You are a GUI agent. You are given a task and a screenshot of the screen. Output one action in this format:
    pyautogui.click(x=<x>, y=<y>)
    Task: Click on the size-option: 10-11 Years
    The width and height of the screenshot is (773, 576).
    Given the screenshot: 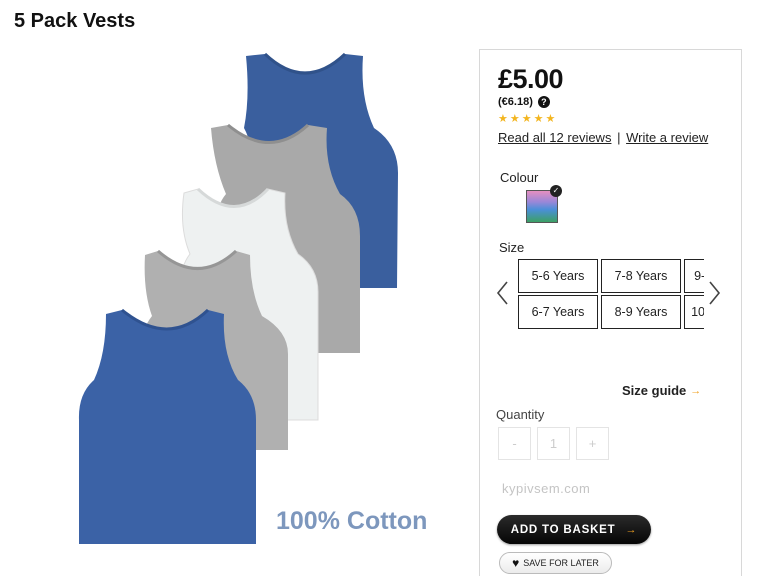 What is the action you would take?
    pyautogui.click(x=694, y=312)
    